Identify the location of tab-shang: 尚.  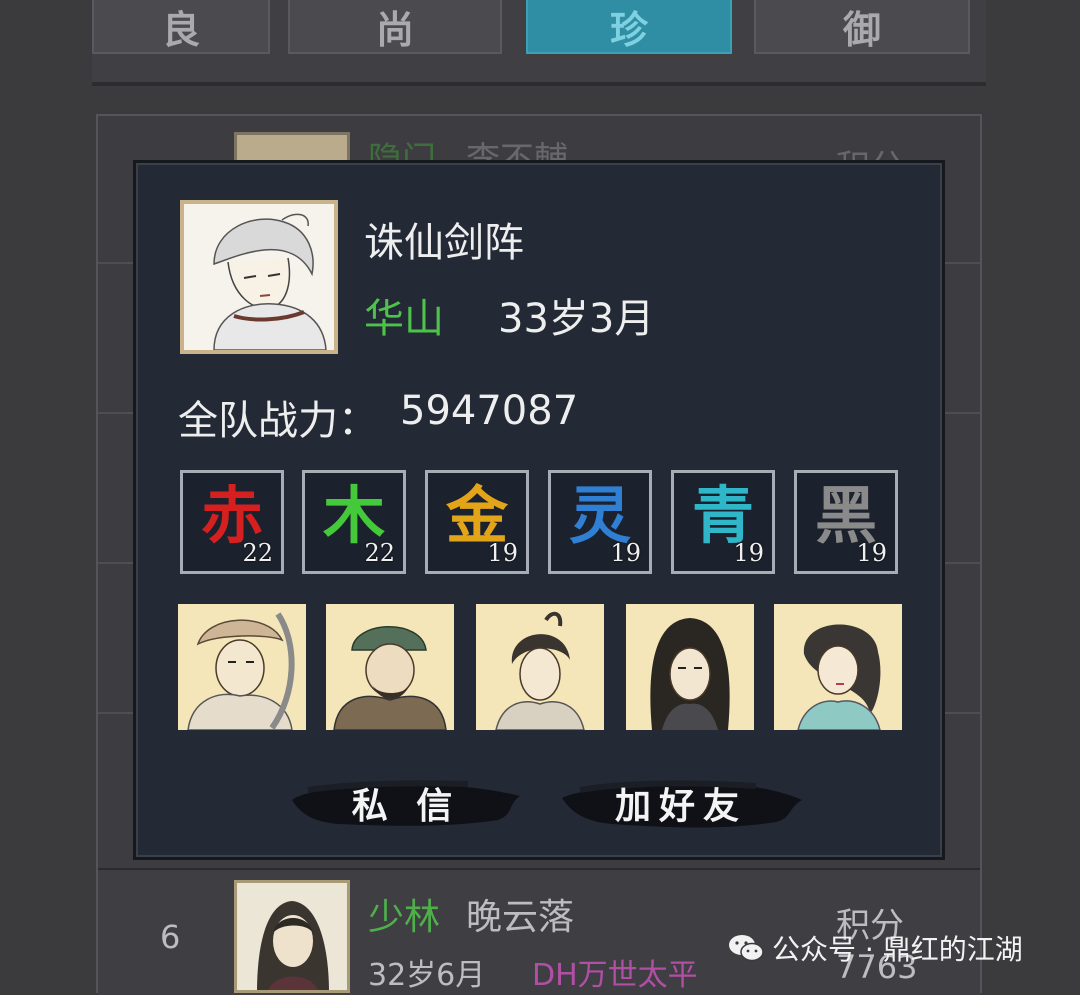
(395, 27).